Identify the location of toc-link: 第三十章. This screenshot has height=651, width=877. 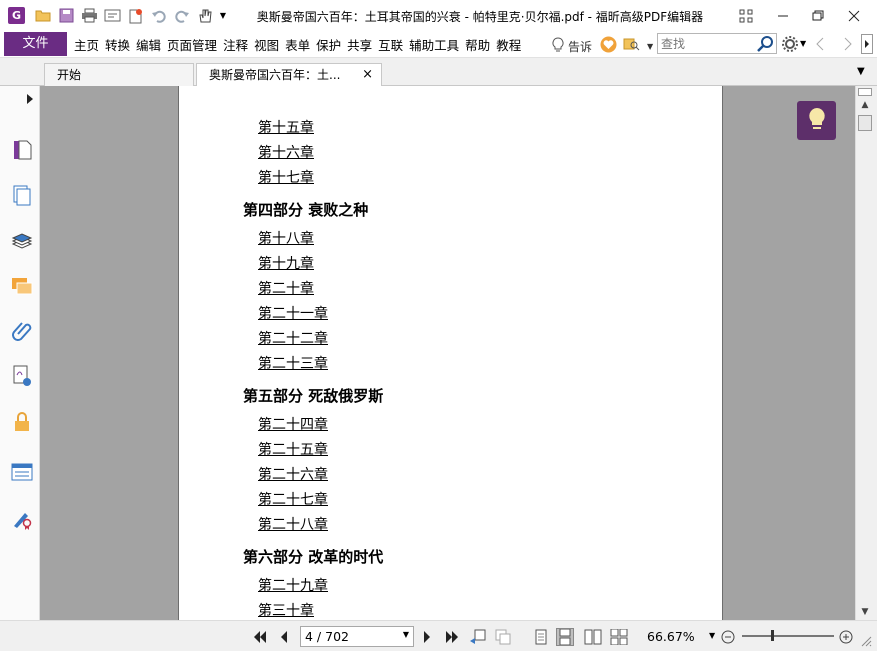
(320, 609).